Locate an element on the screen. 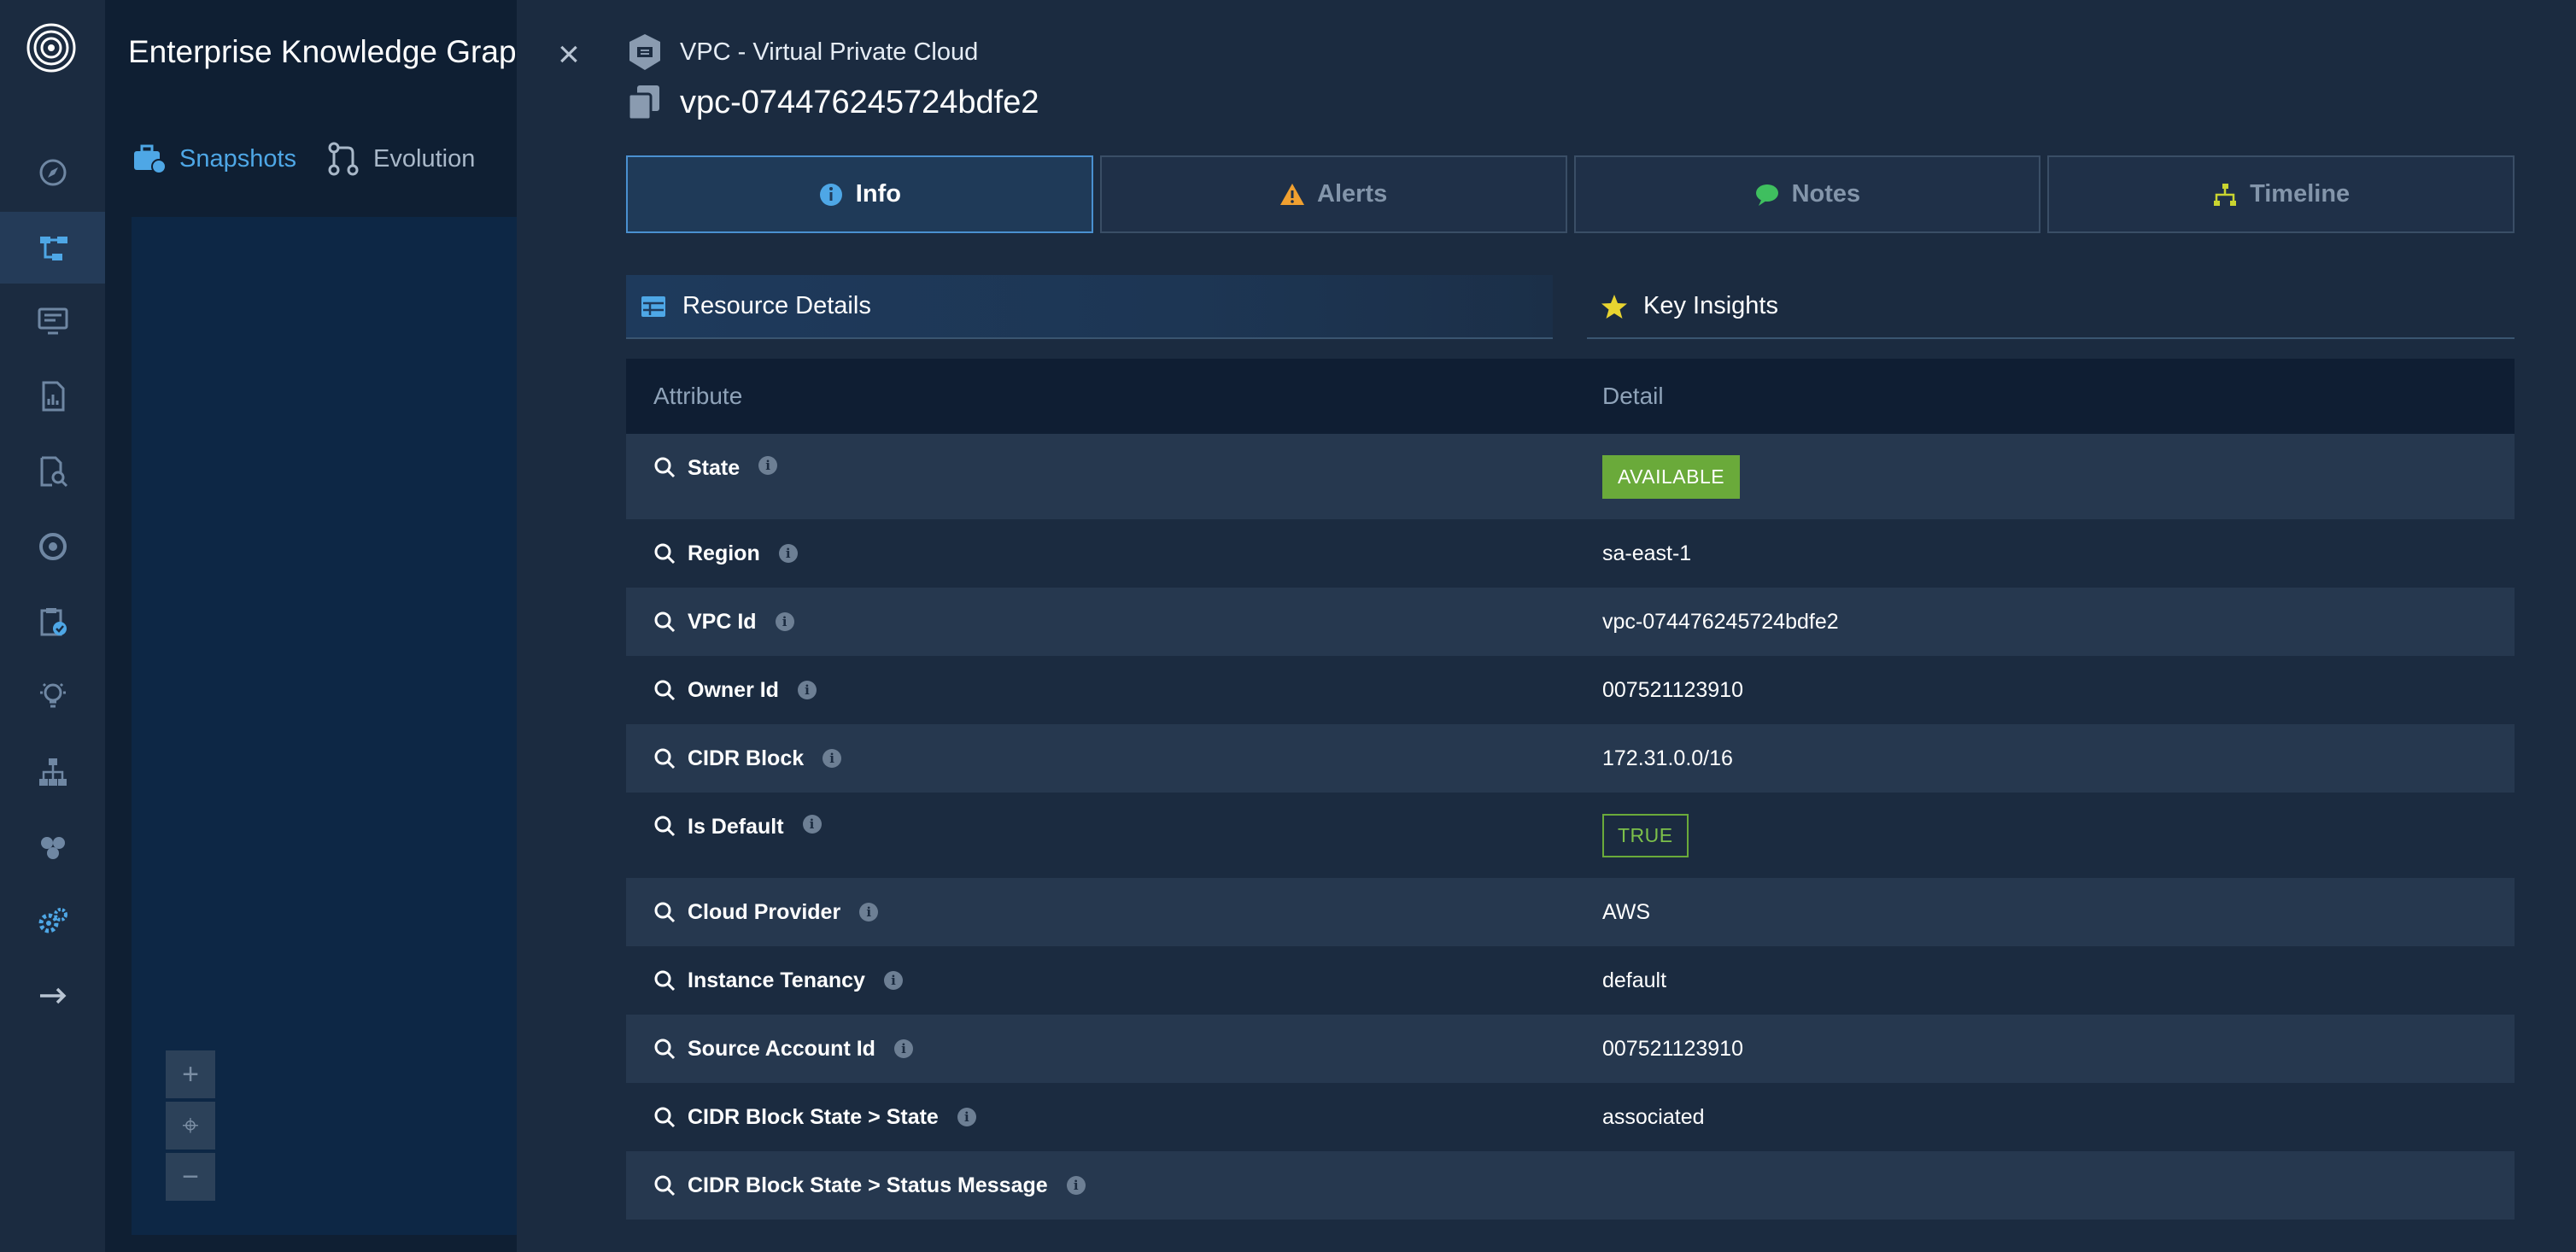 Image resolution: width=2576 pixels, height=1252 pixels. sidebar-item-reports is located at coordinates (52, 396).